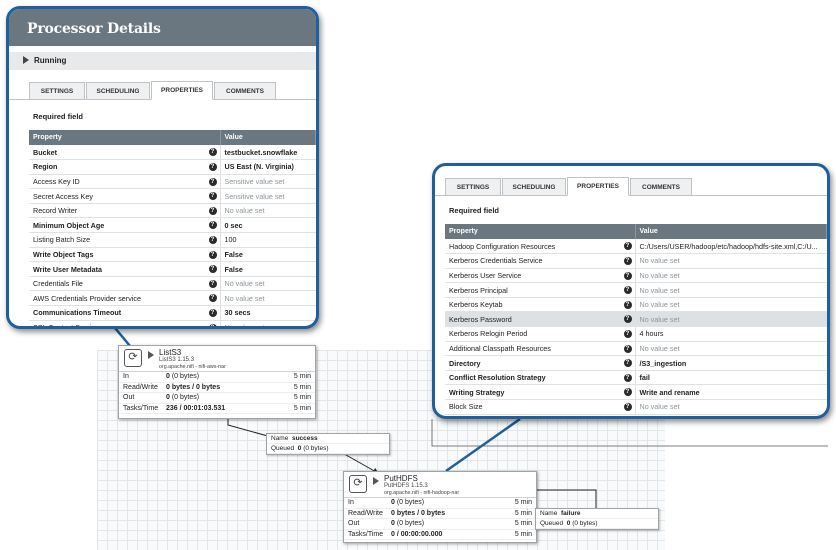 The height and width of the screenshot is (550, 836). I want to click on property-value: 0 sec, so click(268, 225).